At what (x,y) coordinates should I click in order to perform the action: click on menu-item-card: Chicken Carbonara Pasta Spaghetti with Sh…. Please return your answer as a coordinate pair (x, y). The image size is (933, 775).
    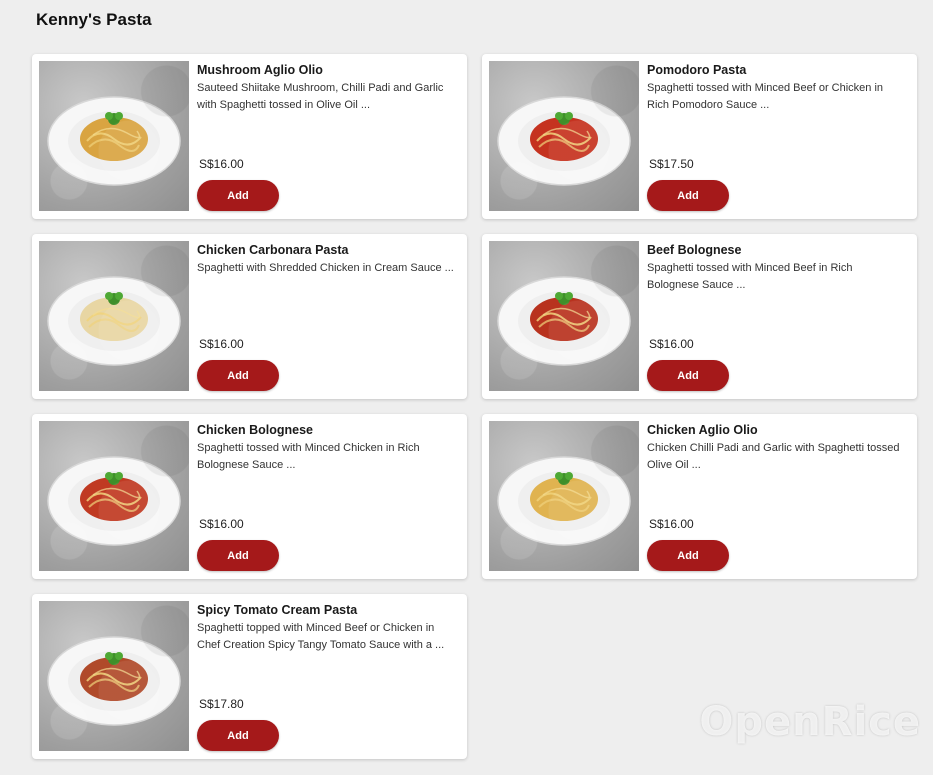
    Looking at the image, I should click on (249, 316).